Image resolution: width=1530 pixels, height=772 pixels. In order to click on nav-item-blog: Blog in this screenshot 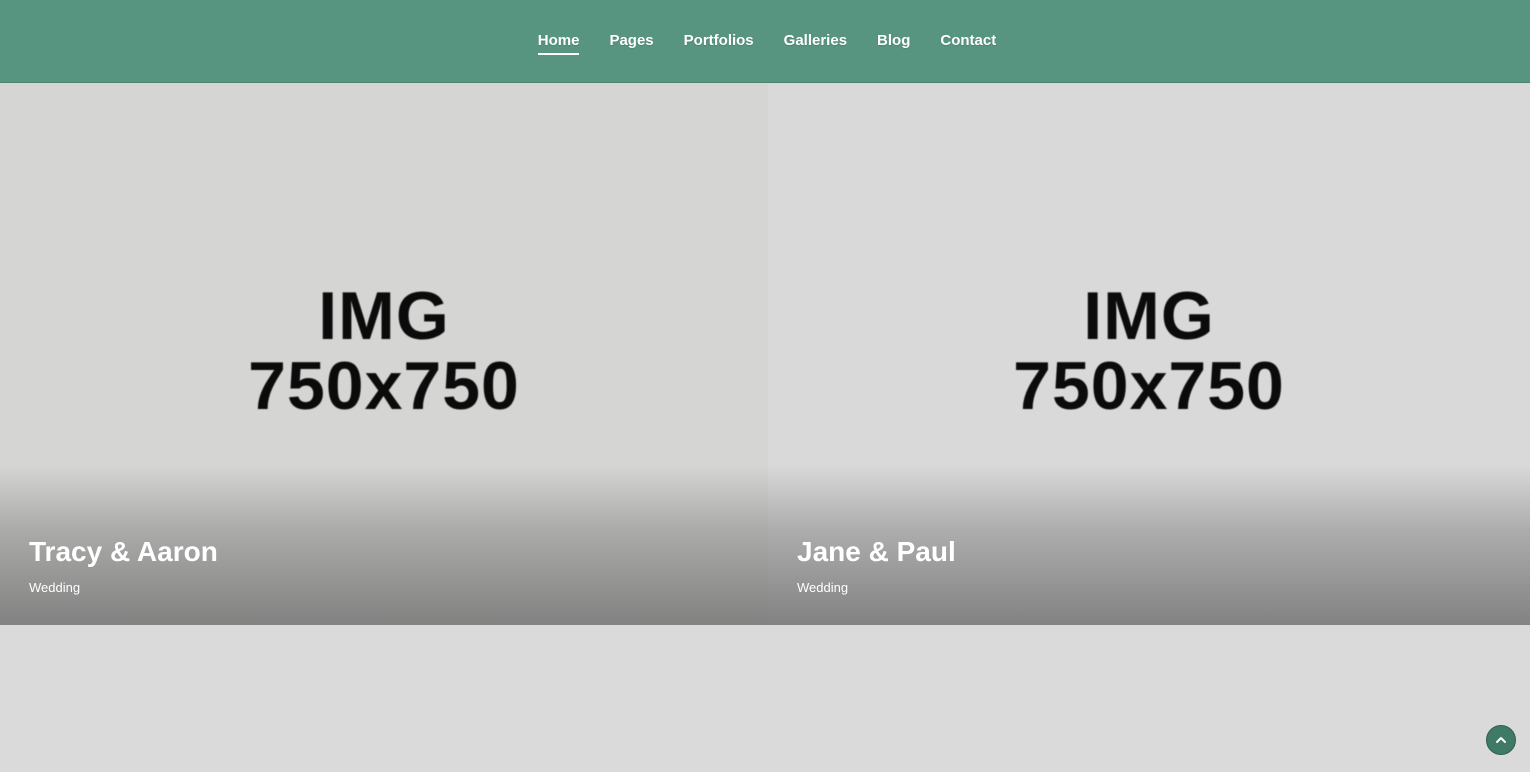, I will do `click(893, 41)`.